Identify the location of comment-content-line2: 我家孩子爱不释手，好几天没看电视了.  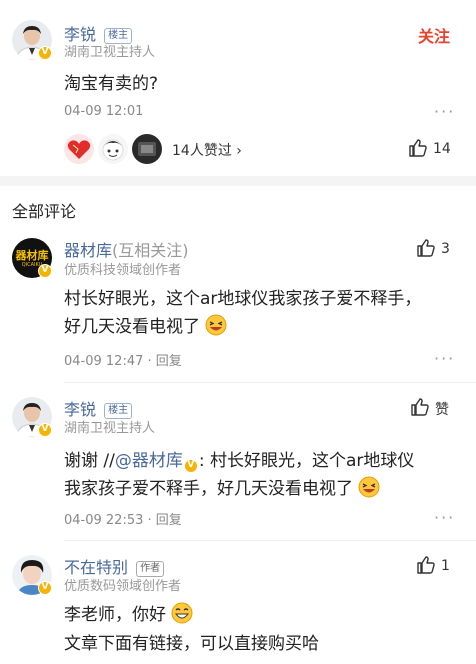
(222, 489).